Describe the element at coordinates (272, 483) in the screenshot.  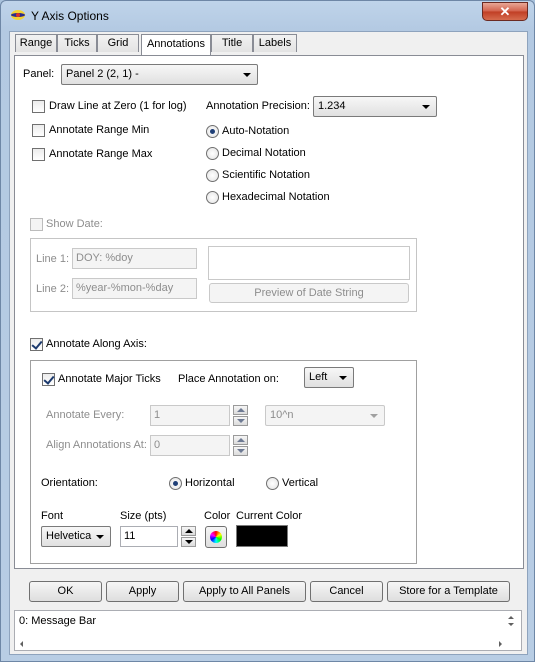
I see `orientation-vertical-radio` at that location.